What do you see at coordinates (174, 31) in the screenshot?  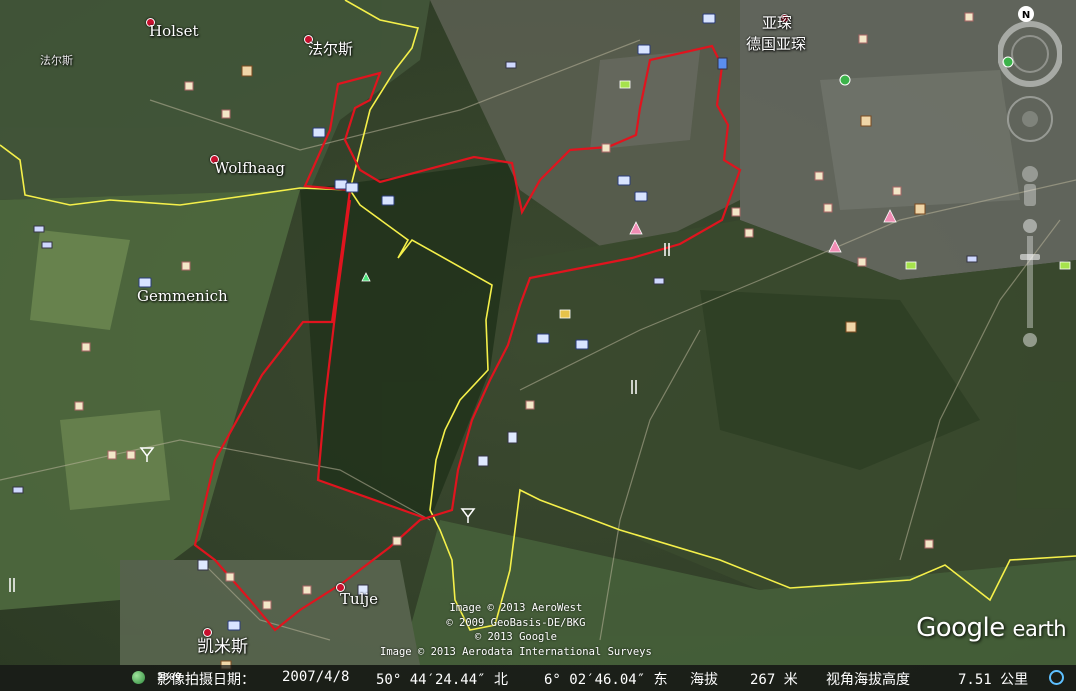 I see `label-holset: Holset` at bounding box center [174, 31].